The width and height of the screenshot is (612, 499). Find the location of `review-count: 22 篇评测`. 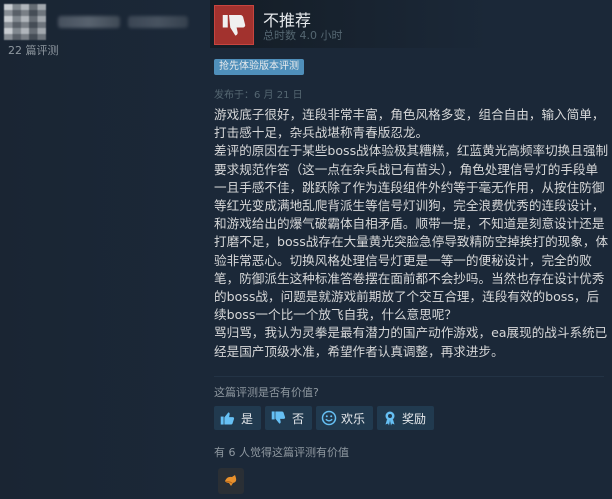

review-count: 22 篇评测 is located at coordinates (33, 50).